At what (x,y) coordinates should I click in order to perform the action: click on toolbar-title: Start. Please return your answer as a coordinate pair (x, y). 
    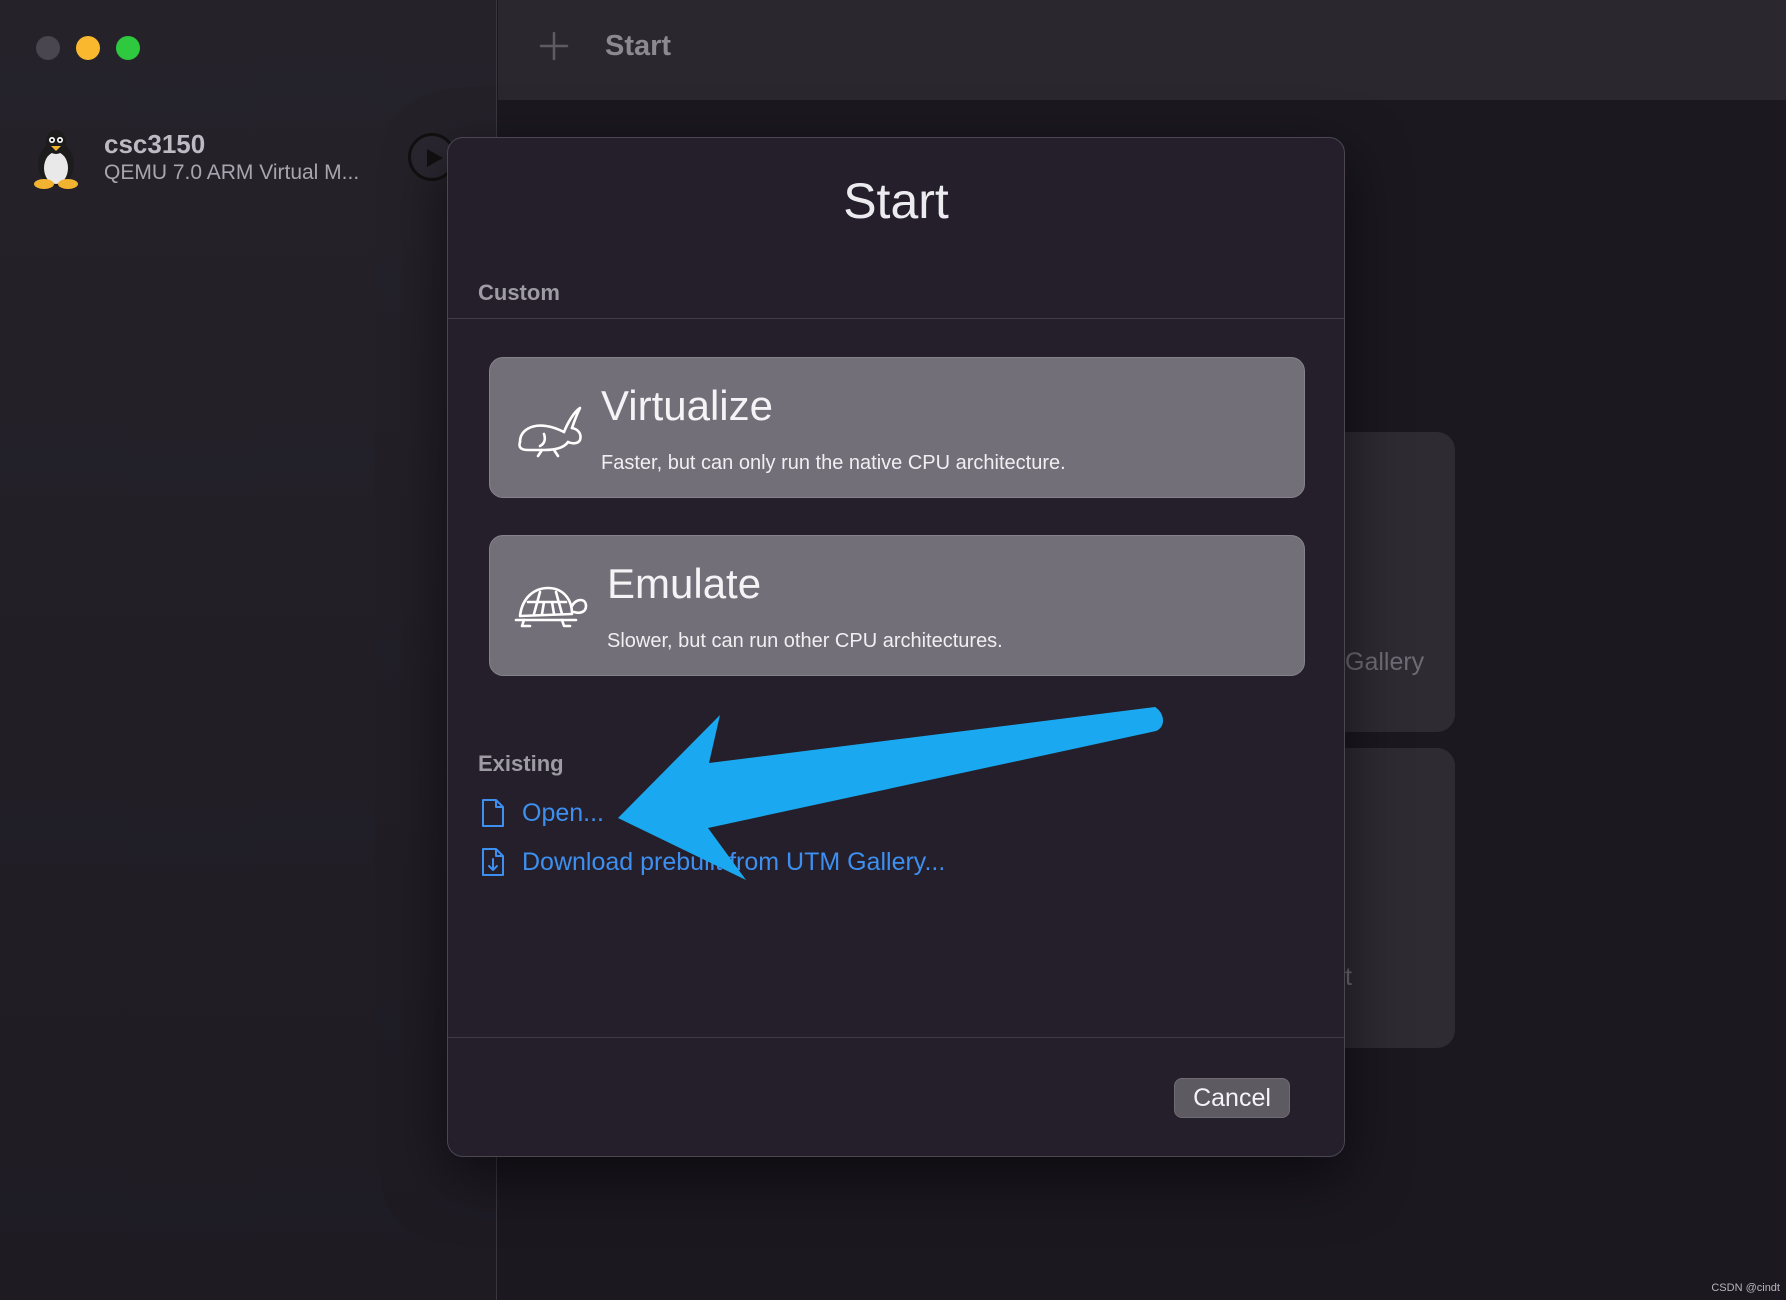
    Looking at the image, I should click on (638, 46).